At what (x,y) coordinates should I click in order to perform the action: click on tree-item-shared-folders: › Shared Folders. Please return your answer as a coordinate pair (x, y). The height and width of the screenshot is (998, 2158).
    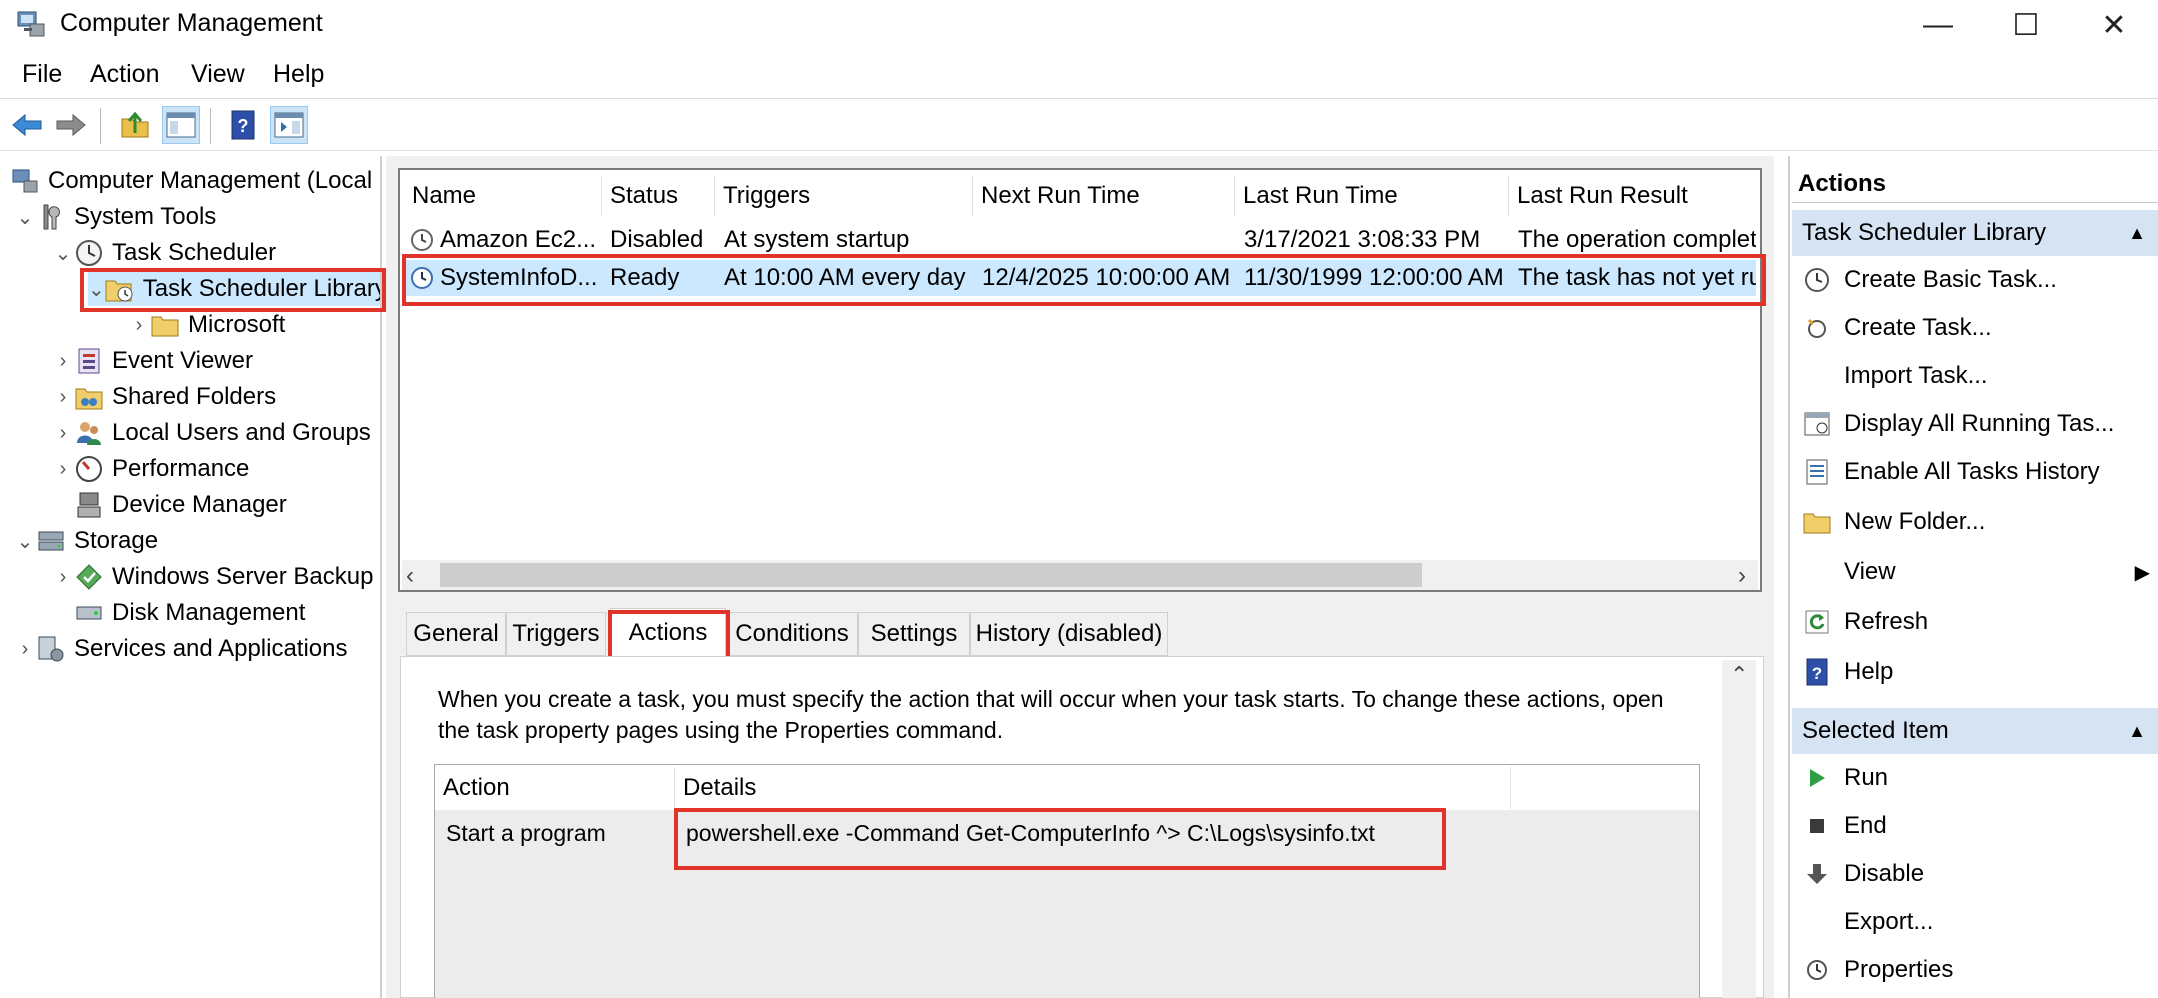
    Looking at the image, I should click on (164, 397).